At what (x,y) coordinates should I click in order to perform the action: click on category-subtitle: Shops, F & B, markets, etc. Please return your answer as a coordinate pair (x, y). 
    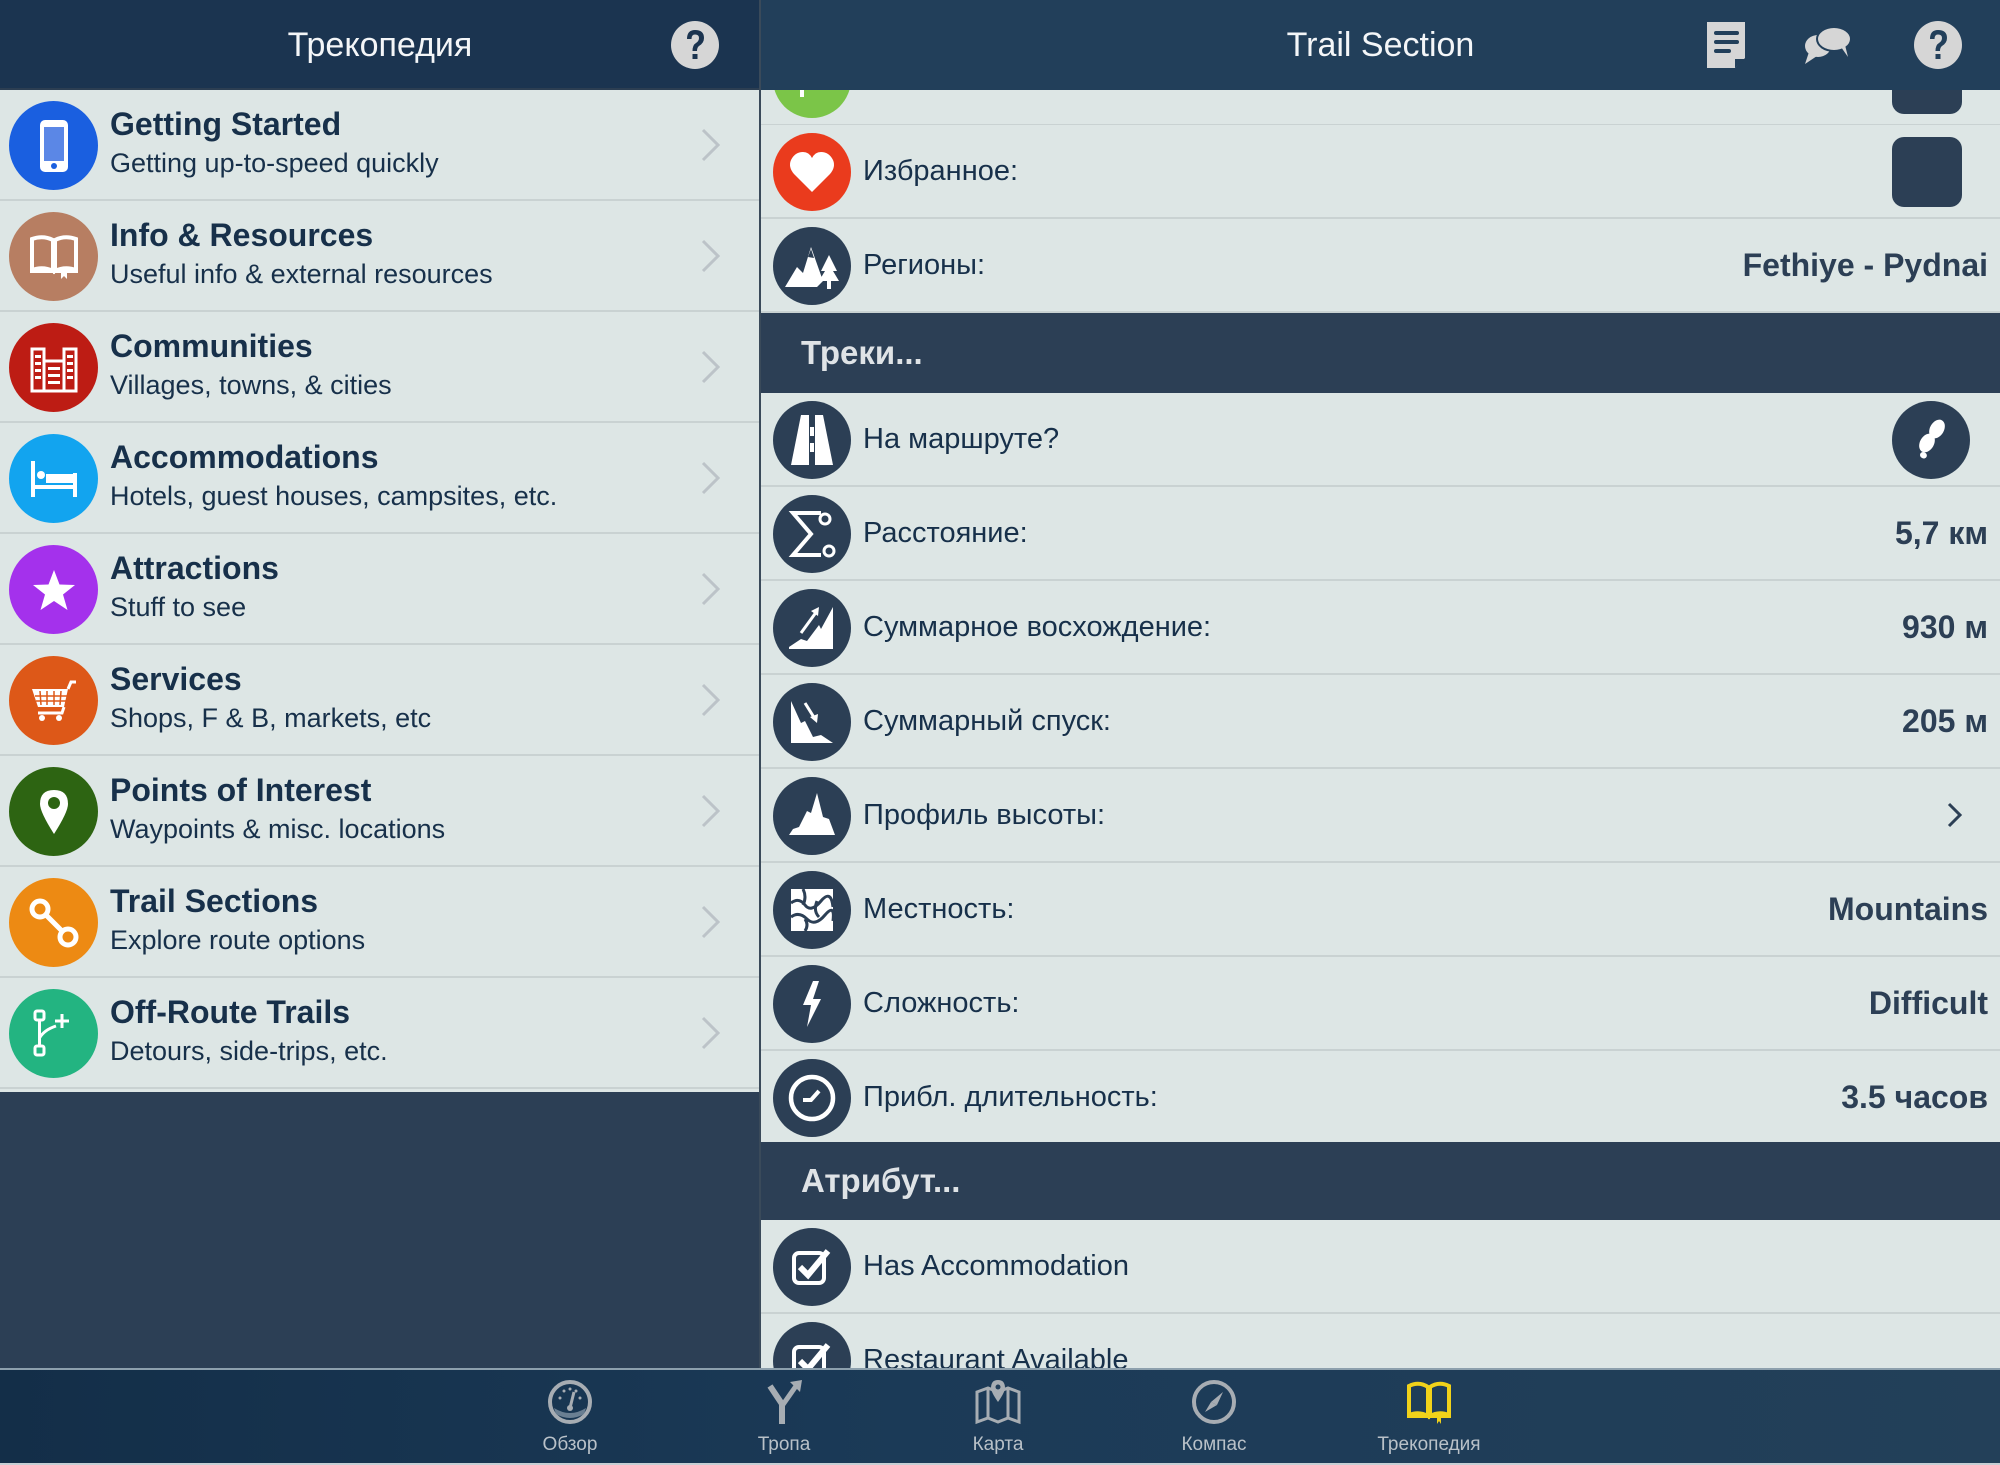
    Looking at the image, I should click on (271, 718).